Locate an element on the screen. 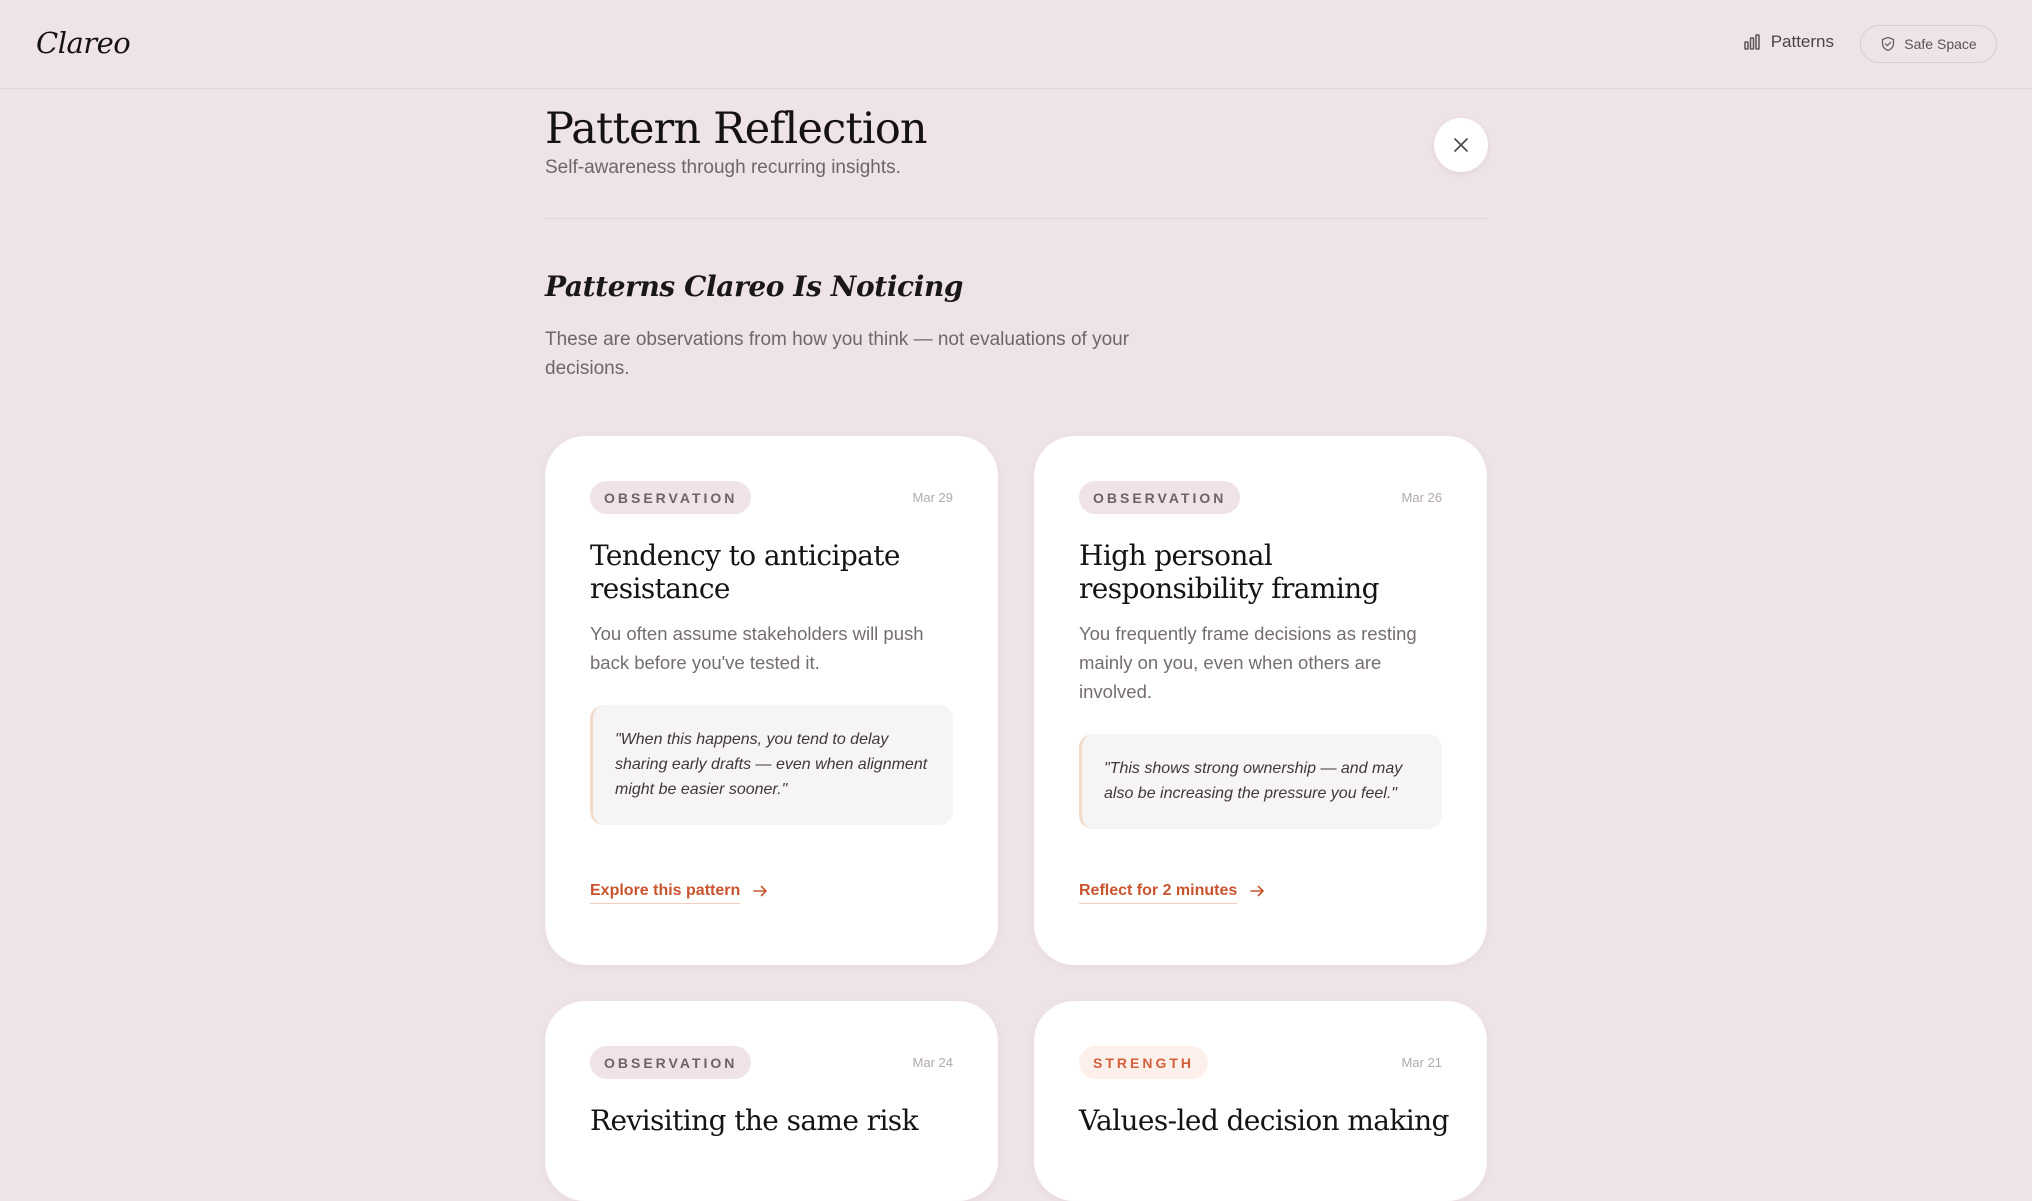  safe-space-button: Safe Space is located at coordinates (1928, 44).